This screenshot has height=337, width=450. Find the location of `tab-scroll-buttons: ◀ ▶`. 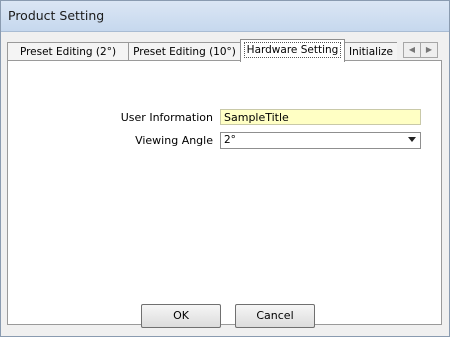

tab-scroll-buttons: ◀ ▶ is located at coordinates (420, 50).